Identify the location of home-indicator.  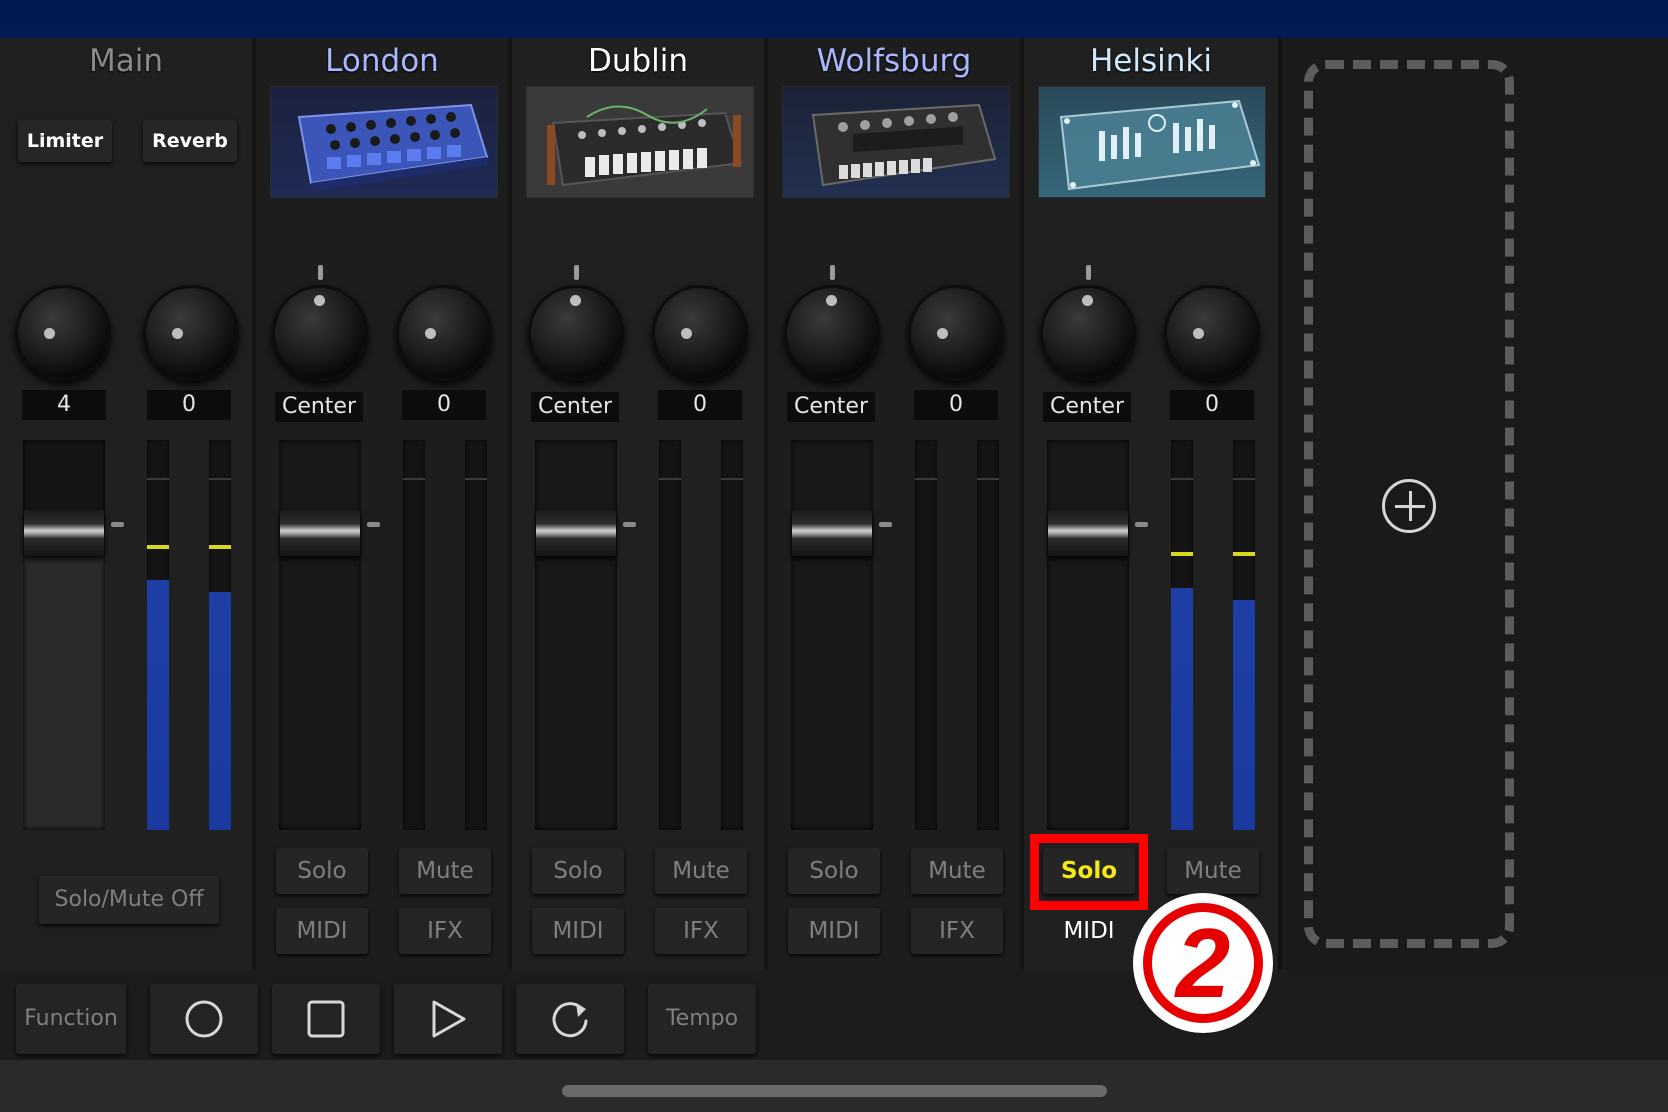
(834, 1091).